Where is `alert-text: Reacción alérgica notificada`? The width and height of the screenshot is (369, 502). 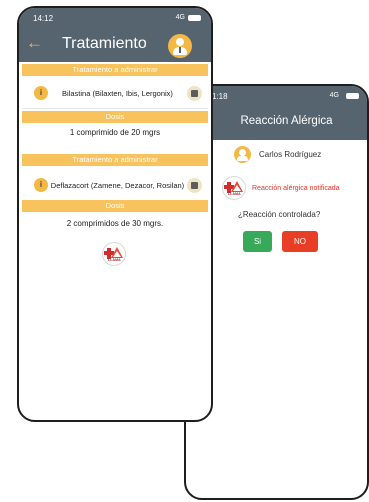
alert-text: Reacción alérgica notificada is located at coordinates (296, 188).